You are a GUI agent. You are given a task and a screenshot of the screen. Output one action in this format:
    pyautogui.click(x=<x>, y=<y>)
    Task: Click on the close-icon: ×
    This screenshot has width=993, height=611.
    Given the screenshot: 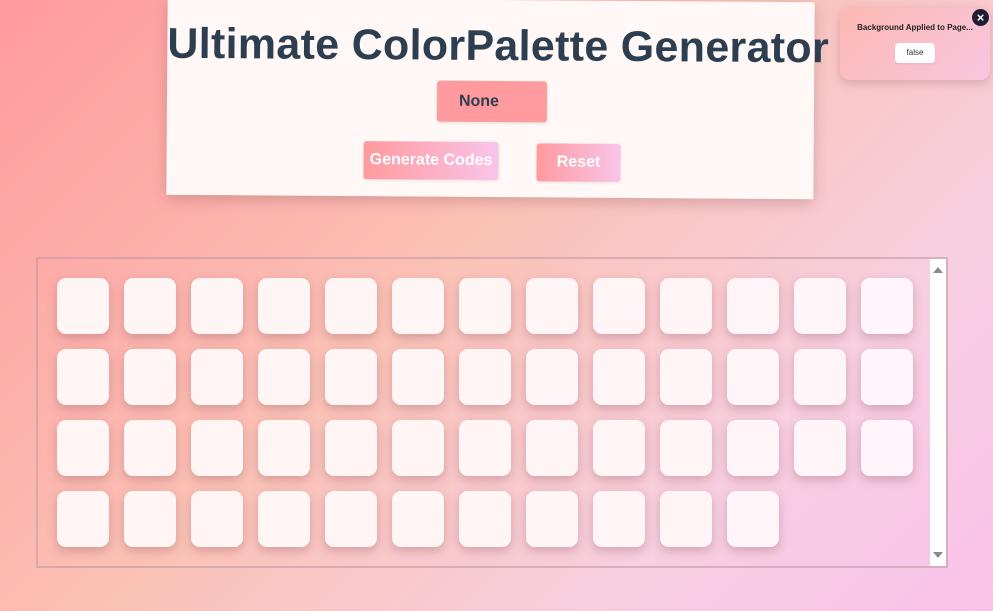 What is the action you would take?
    pyautogui.click(x=980, y=17)
    